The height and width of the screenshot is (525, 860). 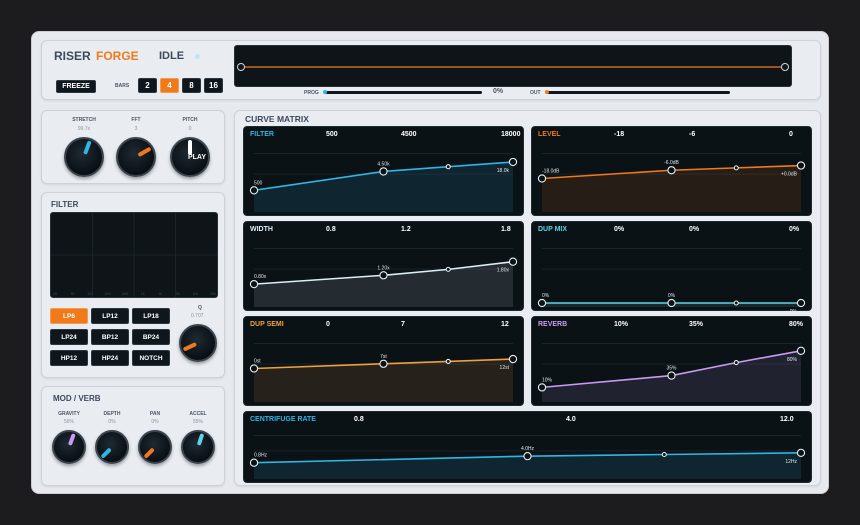 I want to click on curve-plot: 0.8Hz 4.0Hz 12Hz, so click(x=527, y=457).